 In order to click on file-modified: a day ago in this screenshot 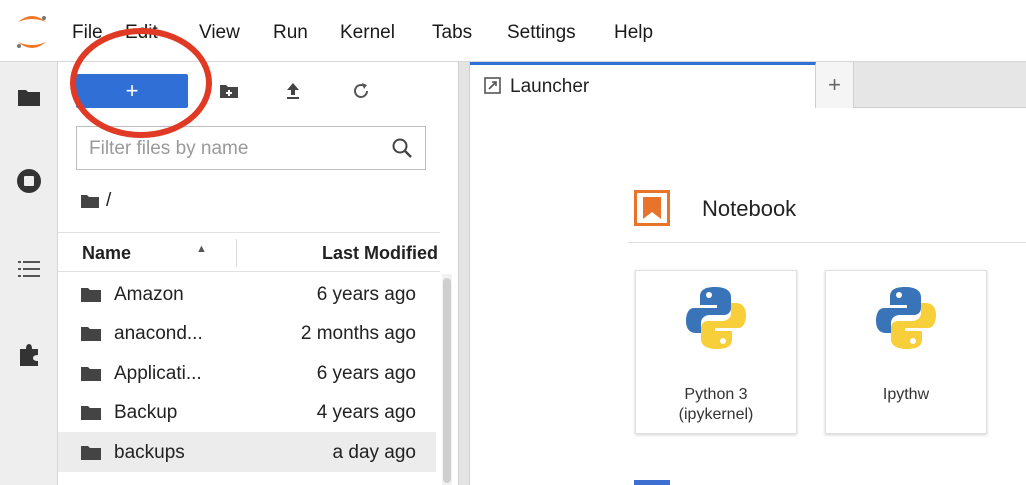, I will do `click(374, 452)`.